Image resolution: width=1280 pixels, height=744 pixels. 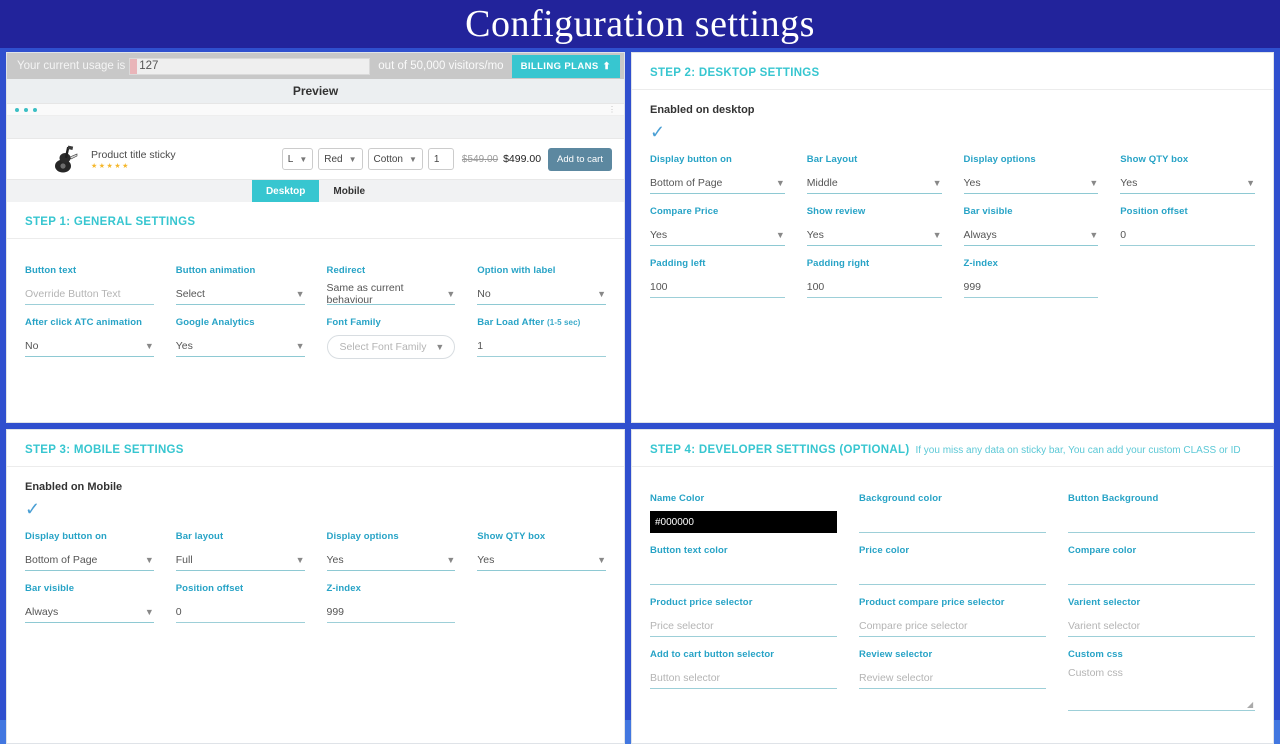 I want to click on mobile-position-offset-input: 0, so click(x=240, y=612).